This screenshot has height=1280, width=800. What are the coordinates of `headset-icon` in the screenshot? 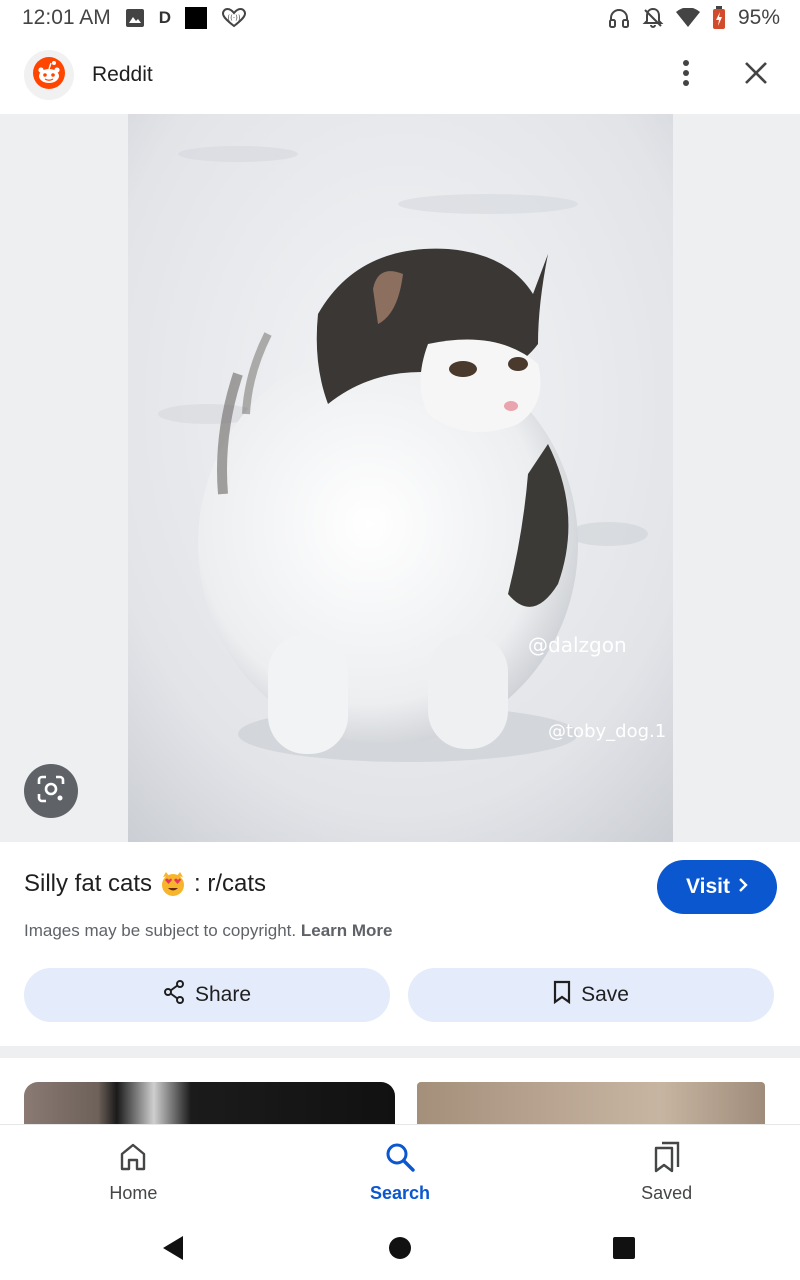 It's located at (619, 18).